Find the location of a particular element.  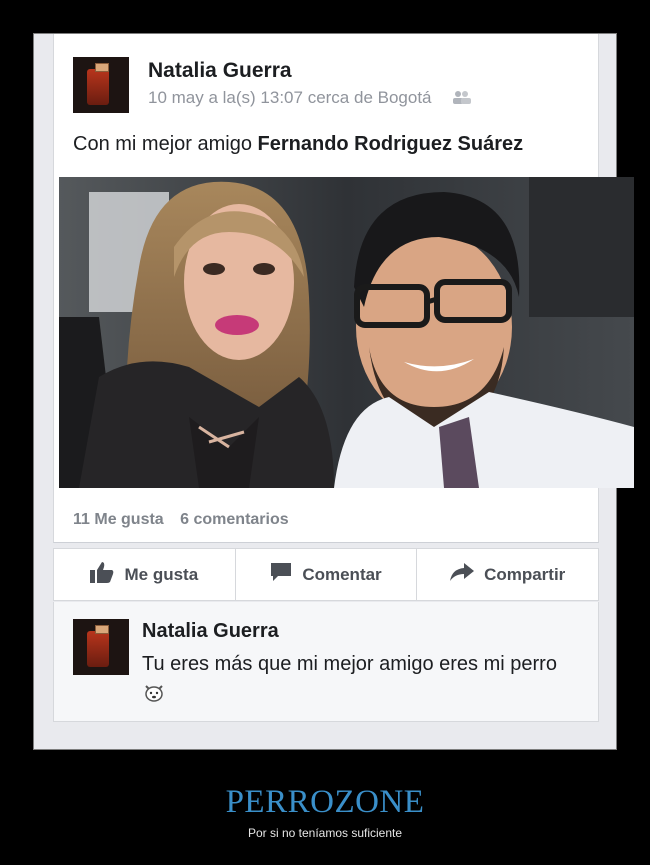

comment-button: Comentar is located at coordinates (325, 574).